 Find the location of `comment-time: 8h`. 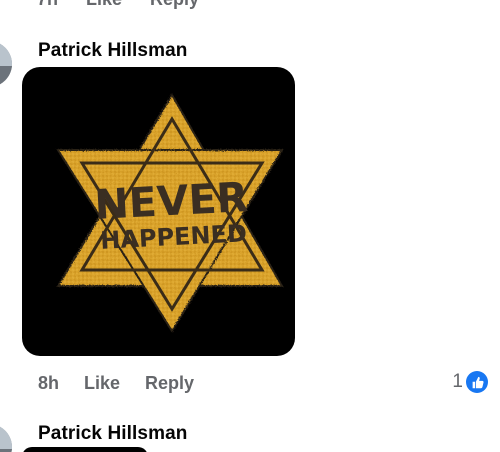

comment-time: 8h is located at coordinates (48, 383).